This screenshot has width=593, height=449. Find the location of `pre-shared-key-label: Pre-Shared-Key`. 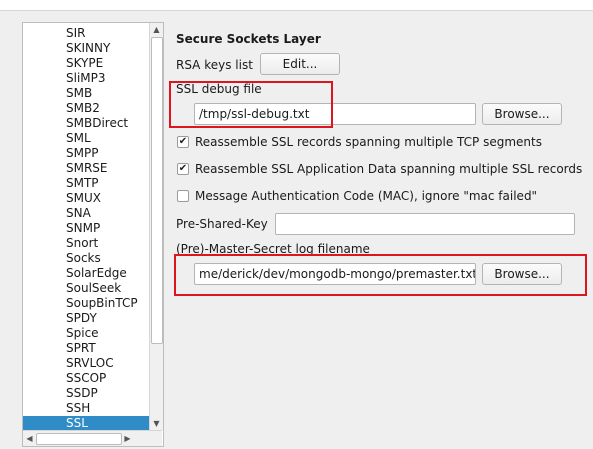

pre-shared-key-label: Pre-Shared-Key is located at coordinates (222, 224).